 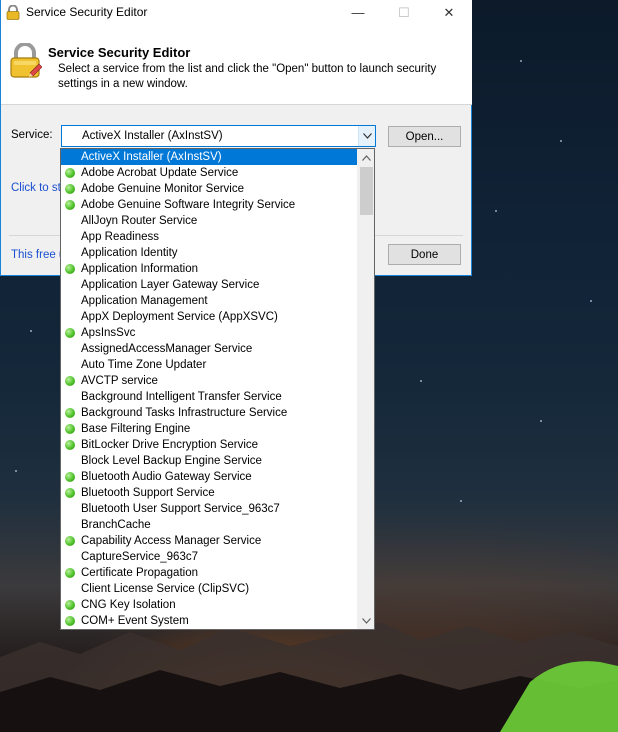 I want to click on service-list-item: CNG Key Isolation, so click(x=209, y=605).